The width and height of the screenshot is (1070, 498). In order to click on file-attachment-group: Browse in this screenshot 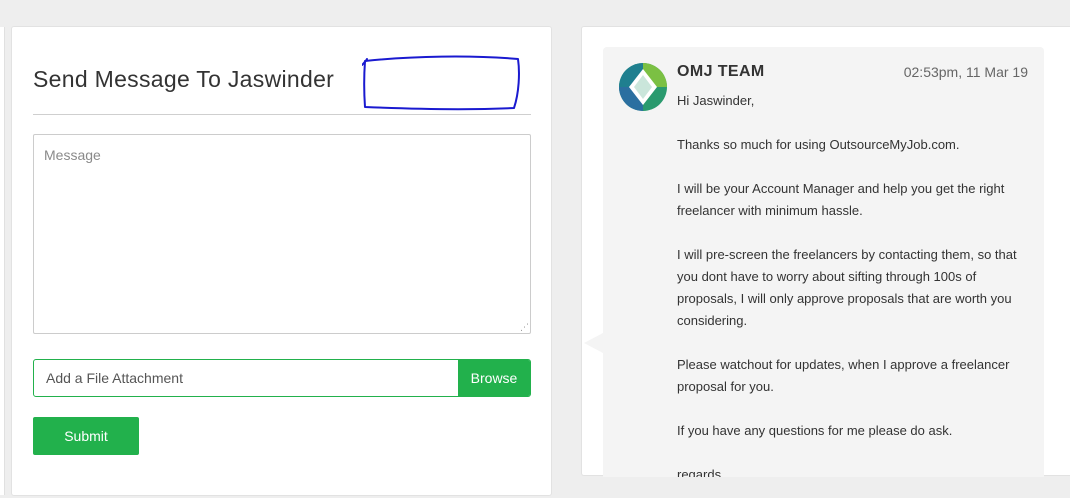, I will do `click(282, 378)`.